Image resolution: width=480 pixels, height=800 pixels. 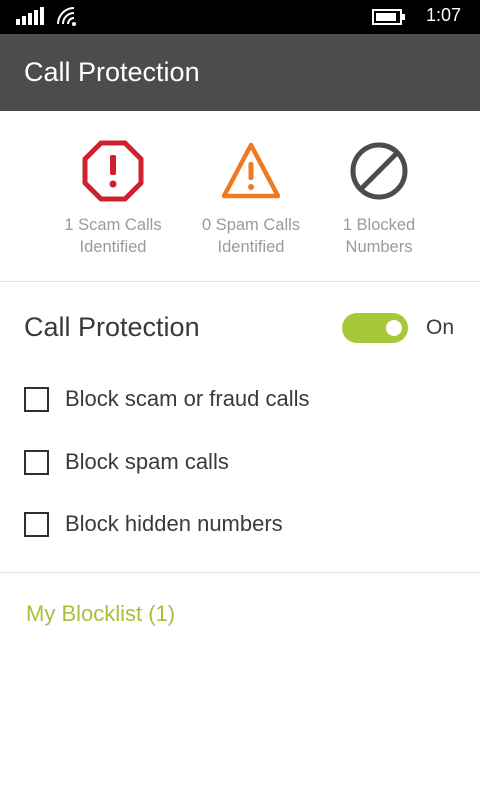 What do you see at coordinates (251, 247) in the screenshot?
I see `spam-calls-caption: Identified` at bounding box center [251, 247].